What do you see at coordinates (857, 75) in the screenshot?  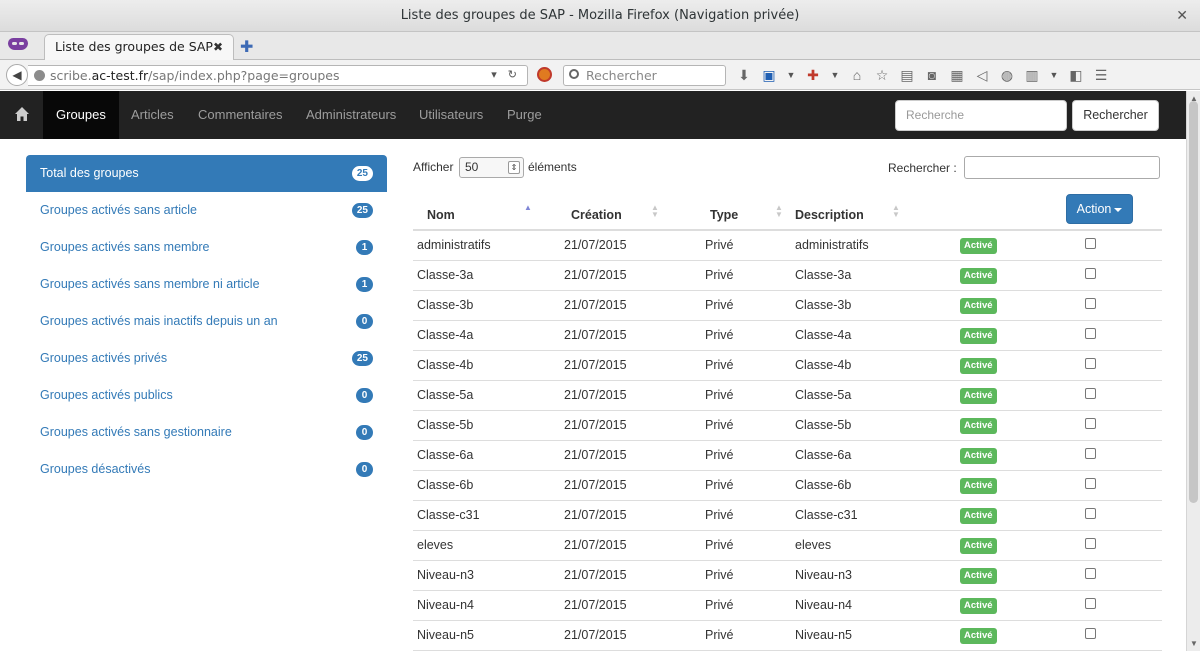 I see `home-browser-icon: ⌂` at bounding box center [857, 75].